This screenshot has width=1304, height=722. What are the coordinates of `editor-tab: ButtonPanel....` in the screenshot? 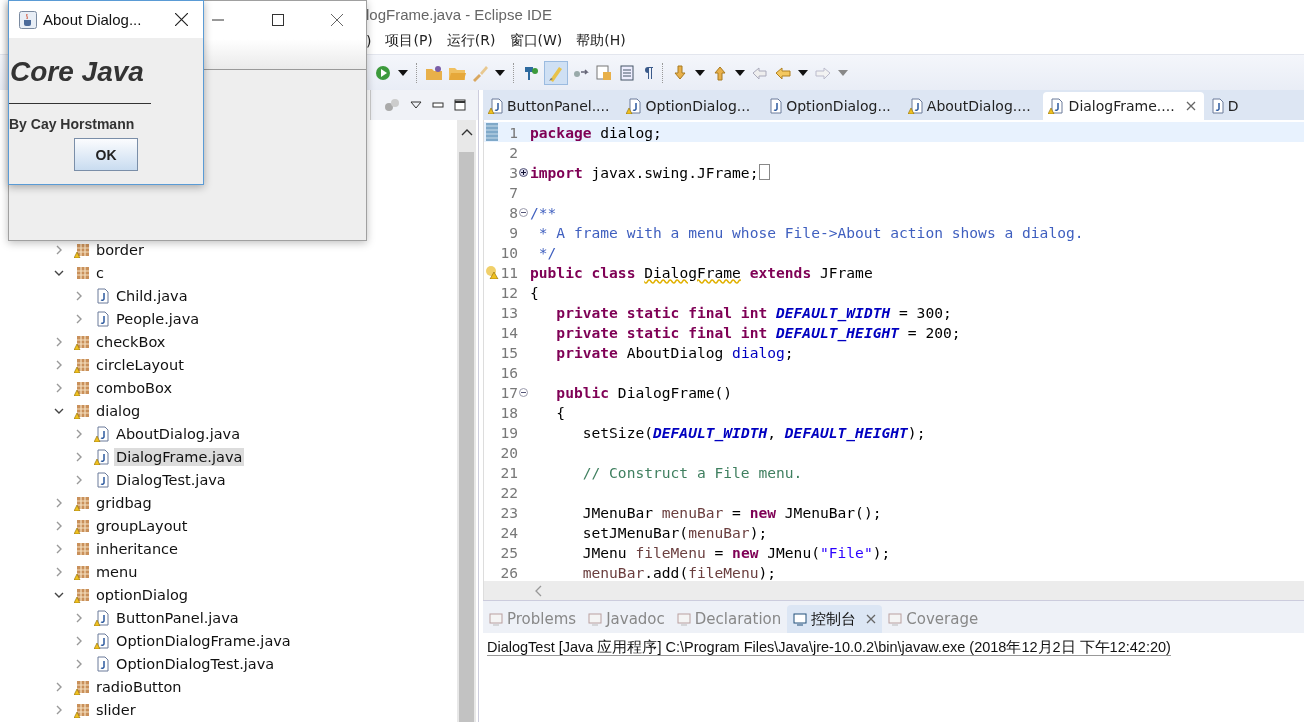 It's located at (552, 106).